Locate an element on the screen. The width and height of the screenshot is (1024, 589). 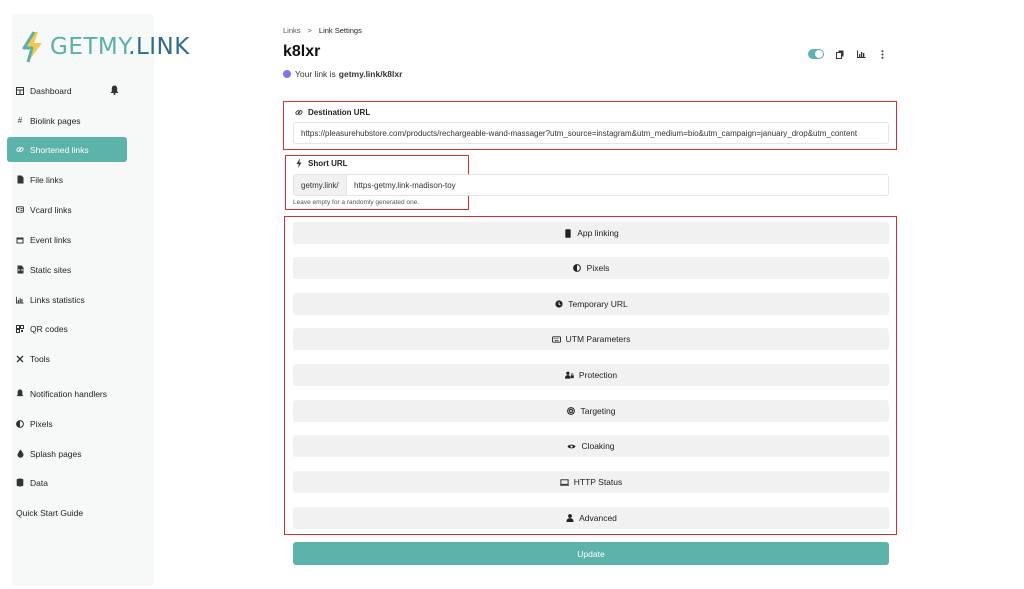
sidebar-item-static-sites: Static sites is located at coordinates (67, 269).